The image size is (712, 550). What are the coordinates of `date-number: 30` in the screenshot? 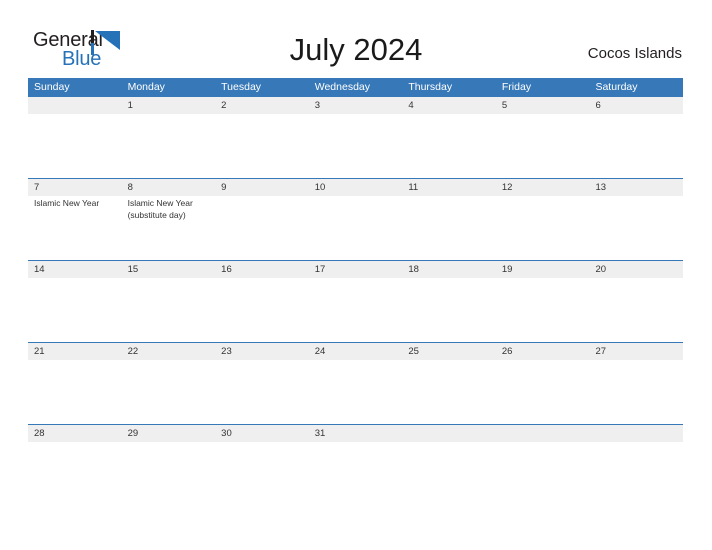 It's located at (262, 433).